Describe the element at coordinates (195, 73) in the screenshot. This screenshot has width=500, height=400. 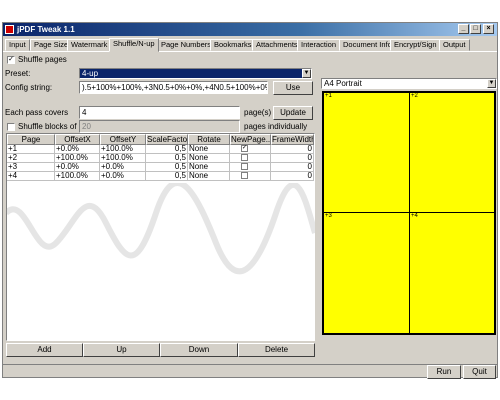
I see `preset-select: 4-up ▼` at that location.